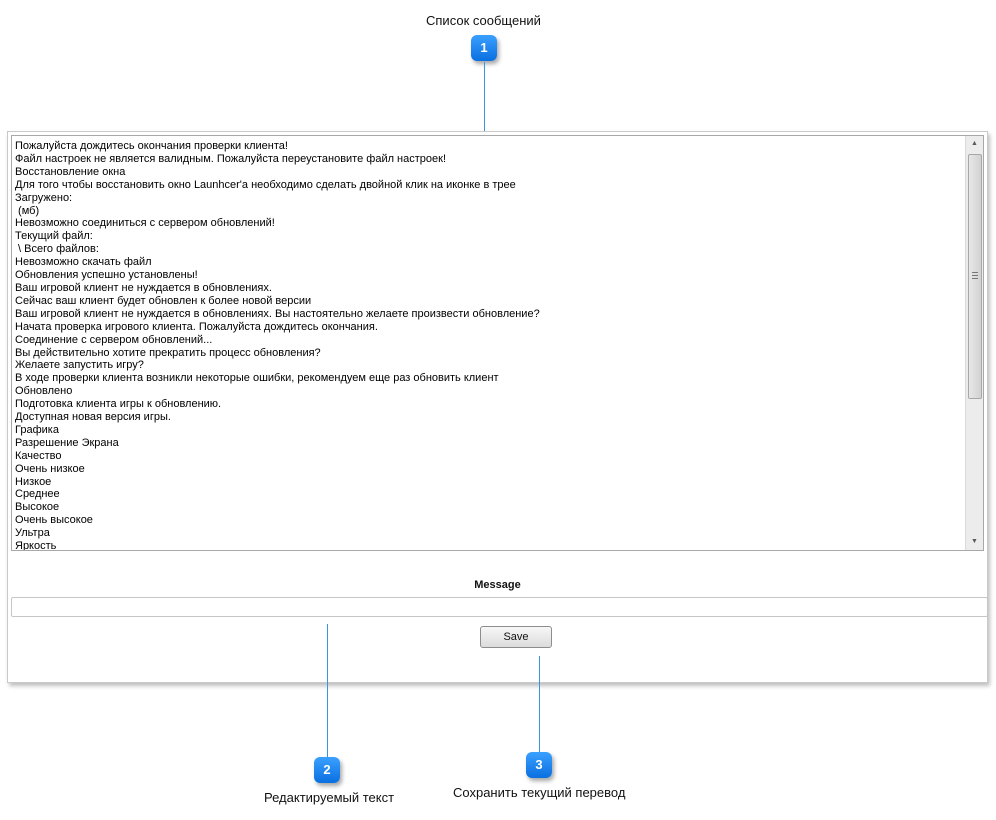  What do you see at coordinates (489, 236) in the screenshot?
I see `list-item: Текущий файл:` at bounding box center [489, 236].